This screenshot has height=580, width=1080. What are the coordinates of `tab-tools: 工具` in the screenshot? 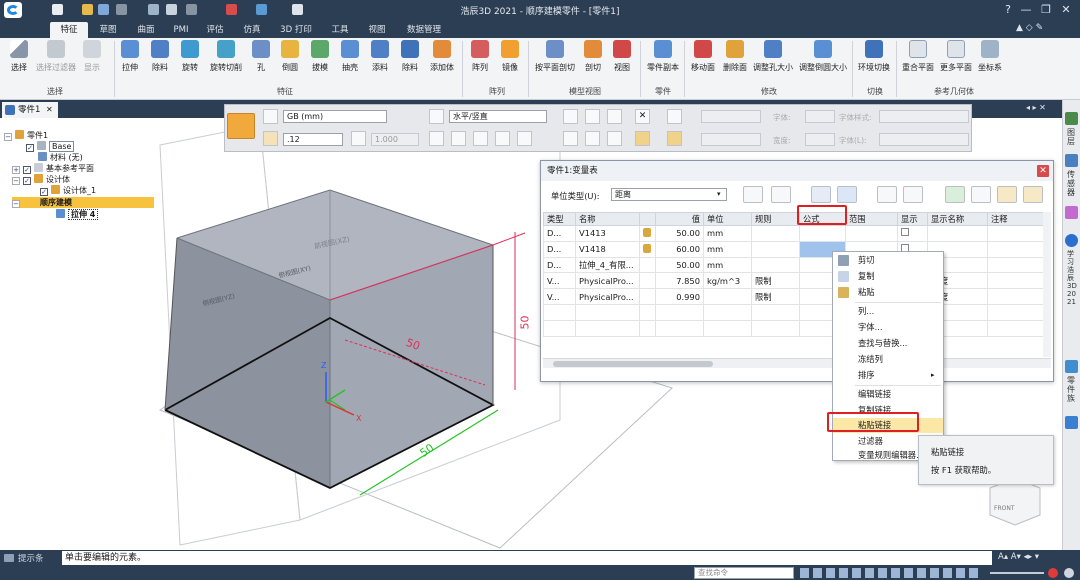 It's located at (340, 30).